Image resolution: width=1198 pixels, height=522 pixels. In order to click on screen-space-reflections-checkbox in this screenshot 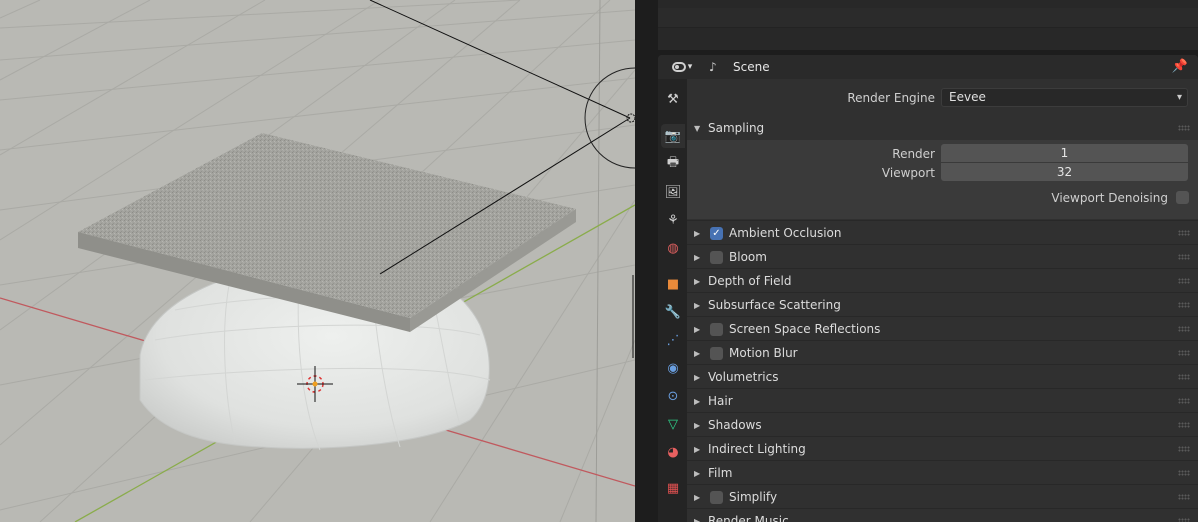, I will do `click(716, 329)`.